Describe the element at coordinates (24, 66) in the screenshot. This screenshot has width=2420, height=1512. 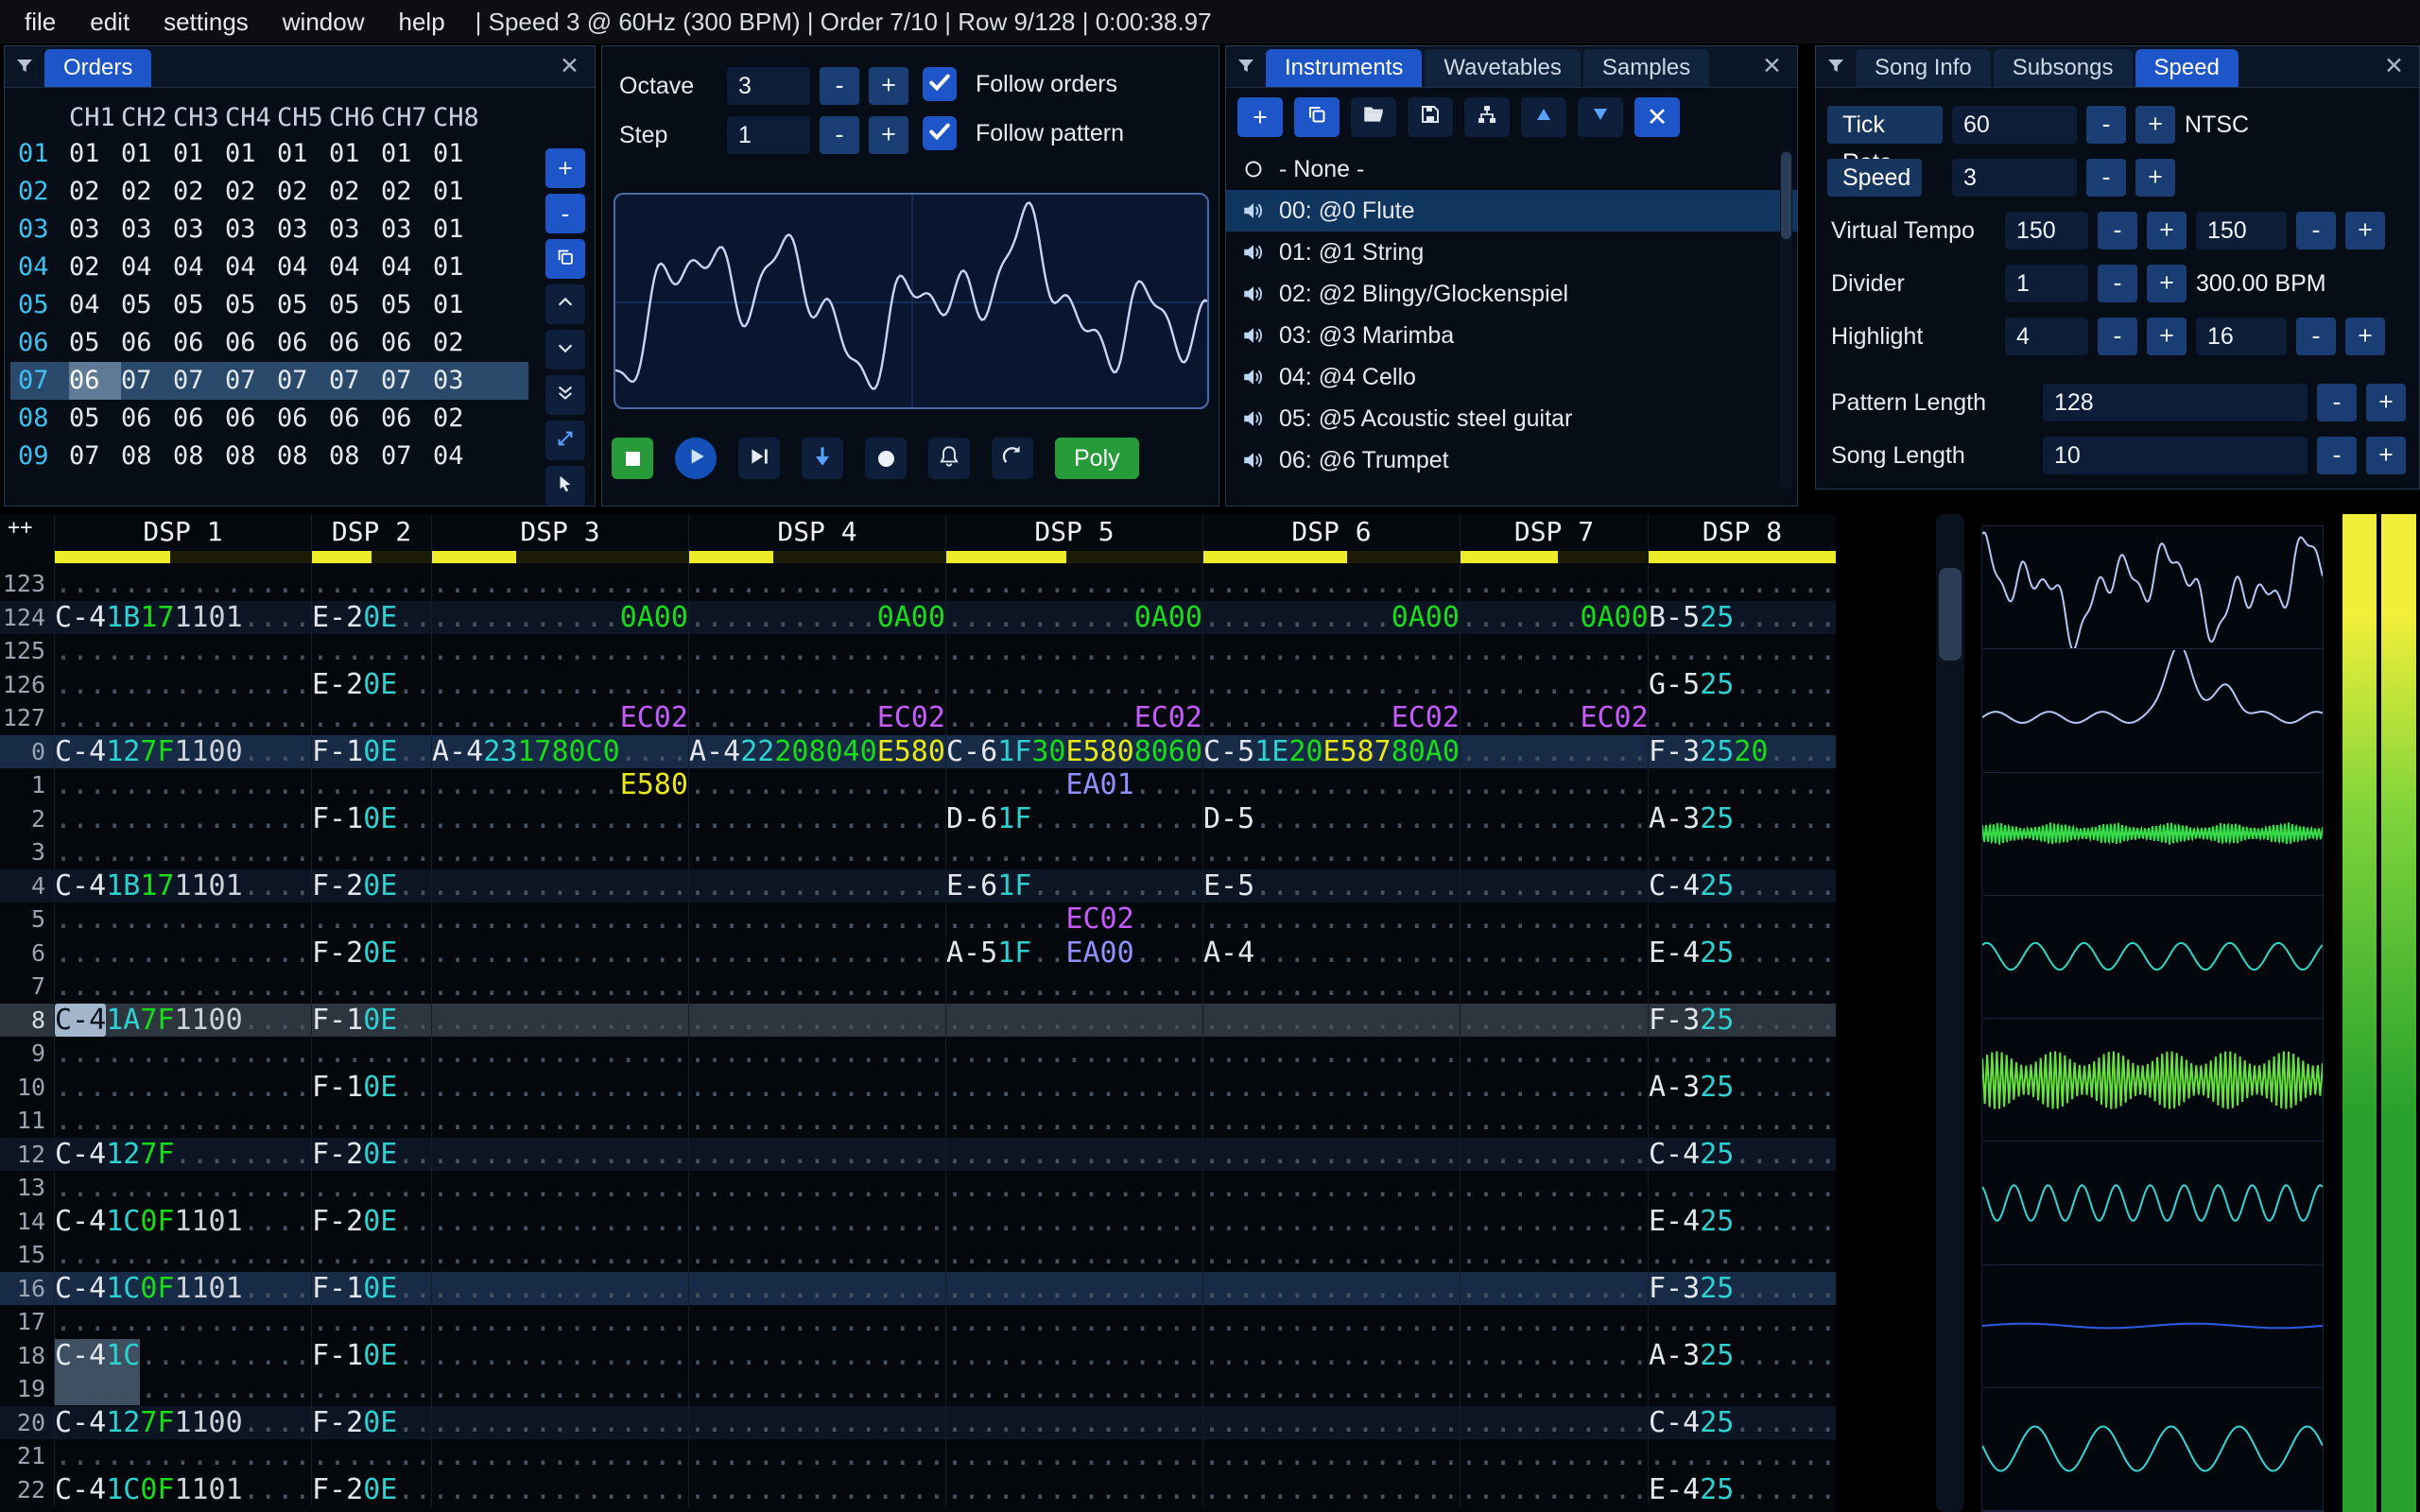
I see `panel-menu-icon` at that location.